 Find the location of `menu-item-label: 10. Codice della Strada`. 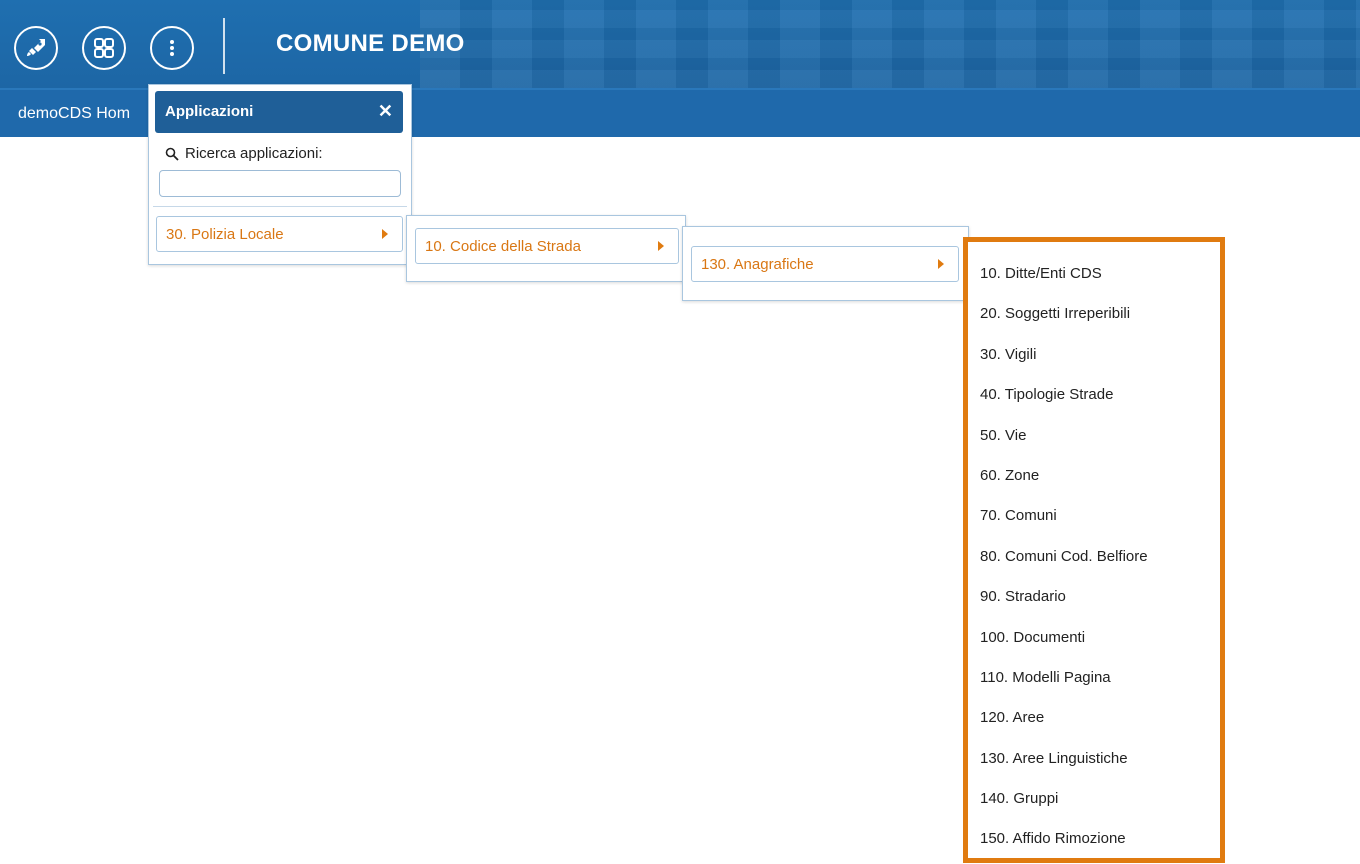

menu-item-label: 10. Codice della Strada is located at coordinates (503, 246).